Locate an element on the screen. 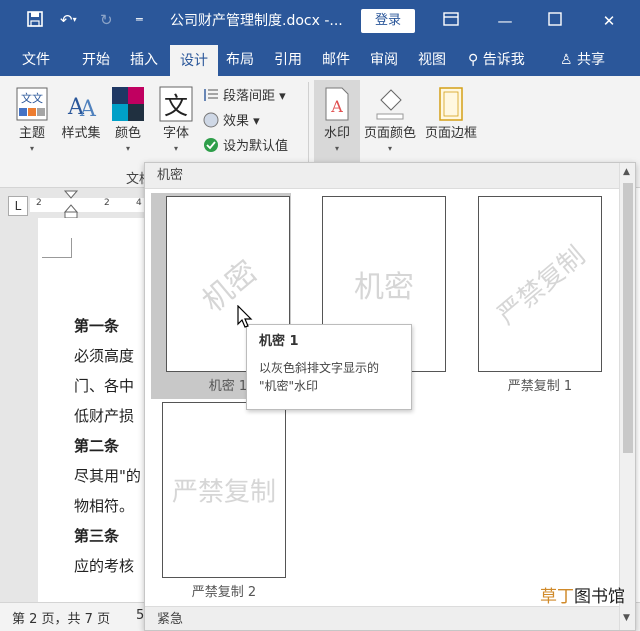 Image resolution: width=640 pixels, height=631 pixels. watermark-option-do-not-copy-1: 严禁复制 严禁复制 1 is located at coordinates (533, 296).